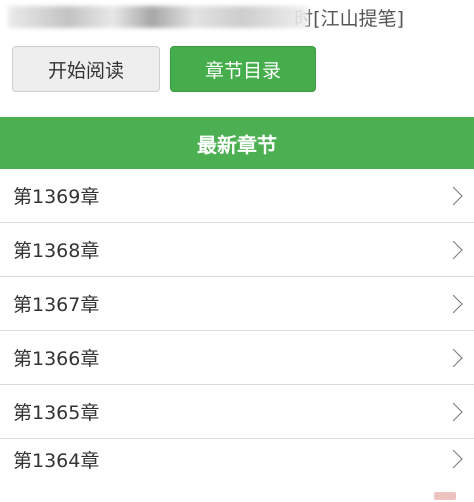 Image resolution: width=474 pixels, height=502 pixels. What do you see at coordinates (445, 496) in the screenshot?
I see `corner-badge` at bounding box center [445, 496].